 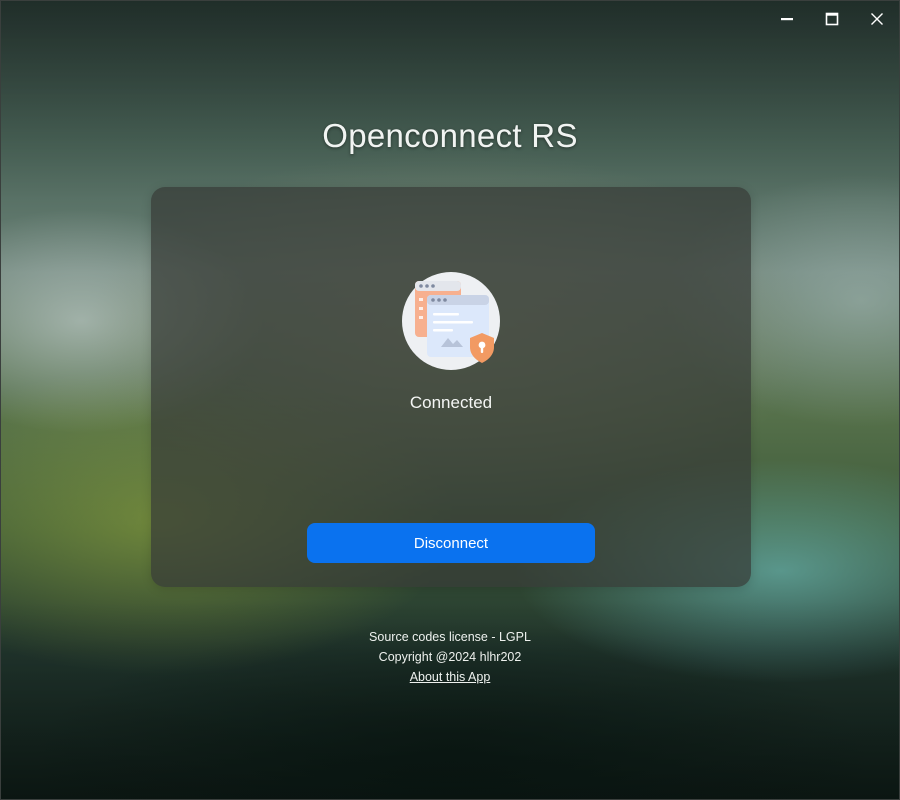 I want to click on maximize-button, so click(x=831, y=19).